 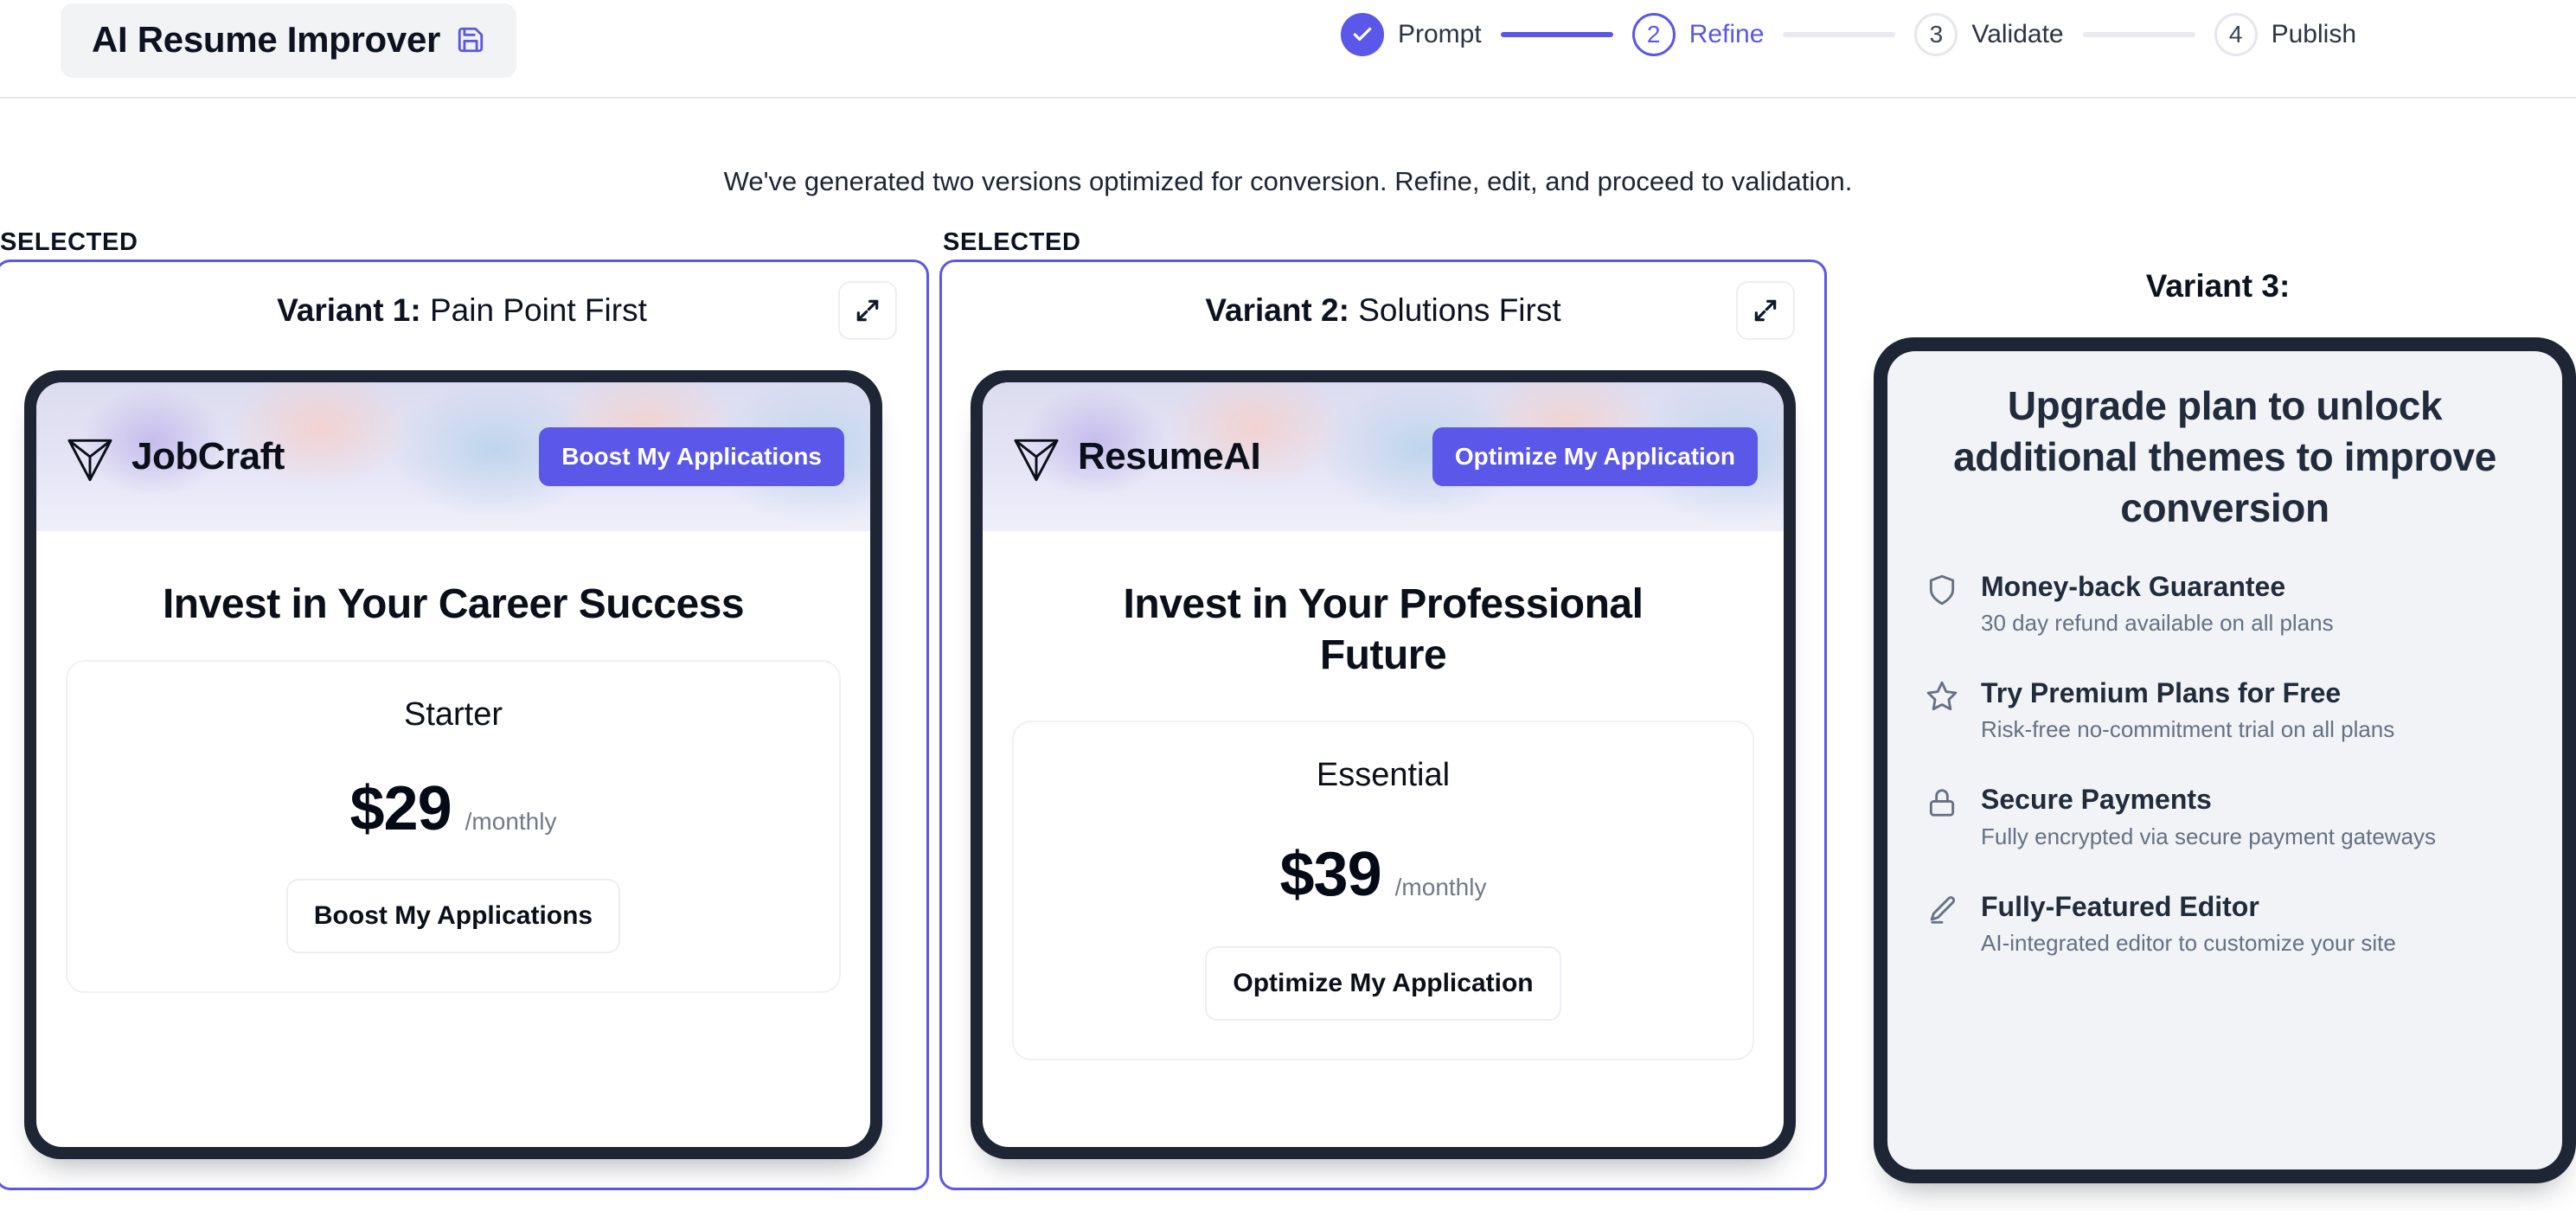 I want to click on feature-title: Try Premium Plans for Free, so click(x=2161, y=693).